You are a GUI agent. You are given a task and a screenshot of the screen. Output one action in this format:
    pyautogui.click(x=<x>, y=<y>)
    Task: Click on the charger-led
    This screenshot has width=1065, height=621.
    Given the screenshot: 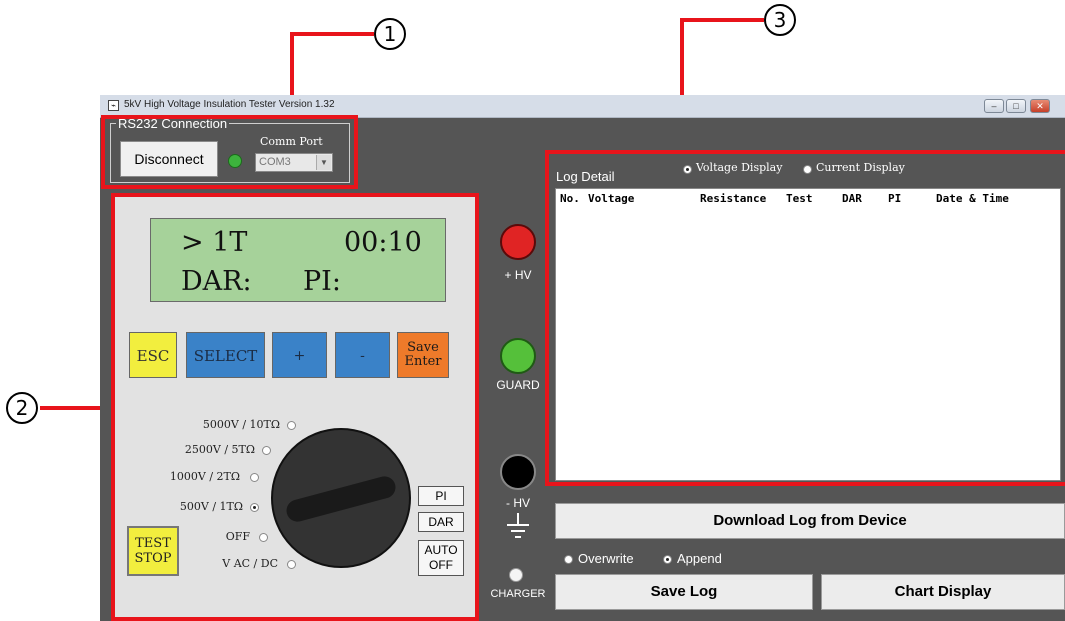 What is the action you would take?
    pyautogui.click(x=516, y=575)
    